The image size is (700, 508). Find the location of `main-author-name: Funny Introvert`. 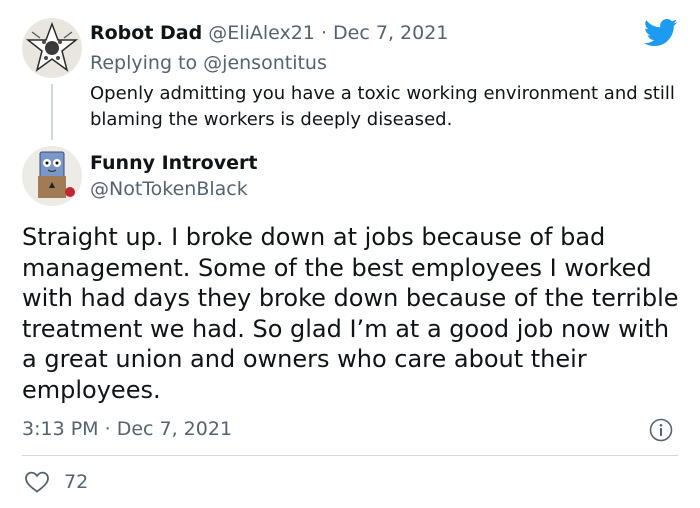

main-author-name: Funny Introvert is located at coordinates (173, 163).